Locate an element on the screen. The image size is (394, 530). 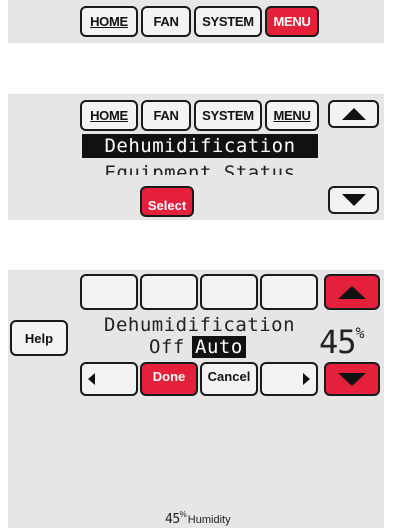
option-off: Off is located at coordinates (167, 347).